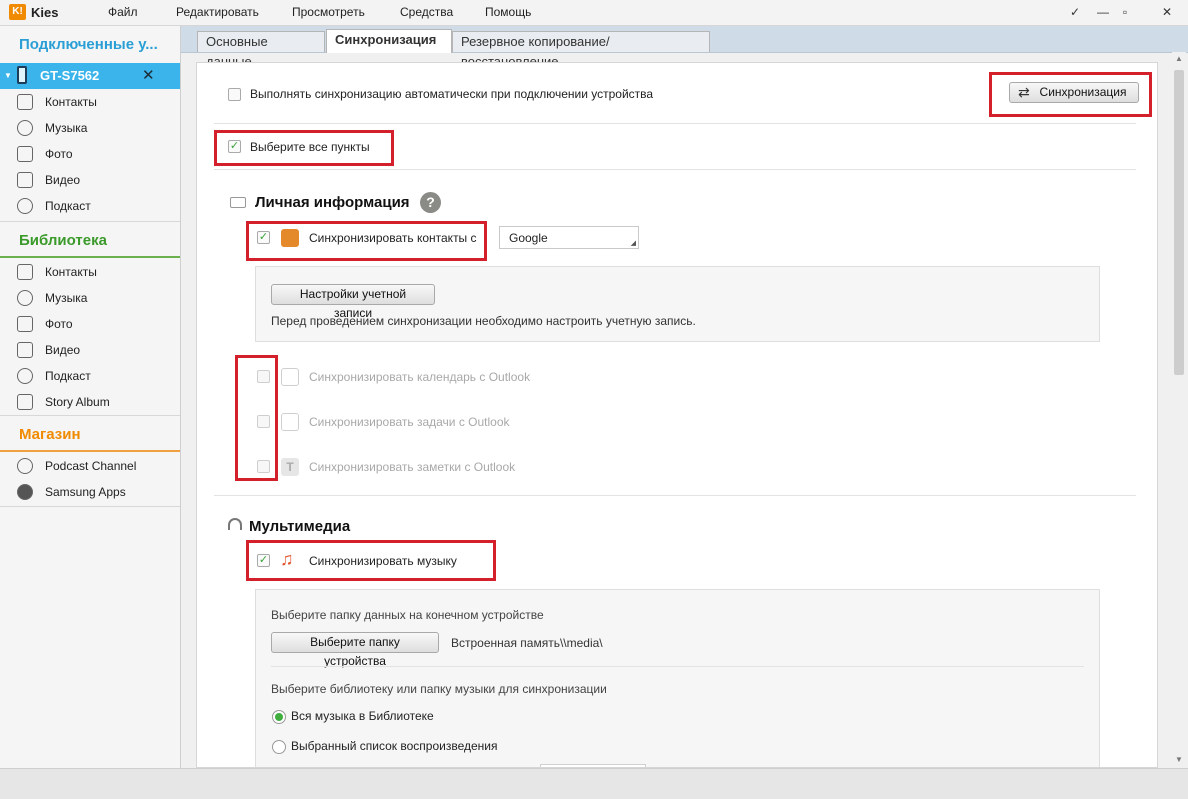  What do you see at coordinates (426, 12) in the screenshot?
I see `menu-tools: Средства` at bounding box center [426, 12].